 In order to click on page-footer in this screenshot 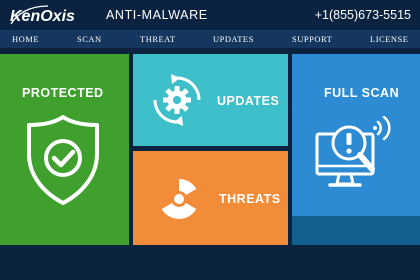, I will do `click(210, 264)`.